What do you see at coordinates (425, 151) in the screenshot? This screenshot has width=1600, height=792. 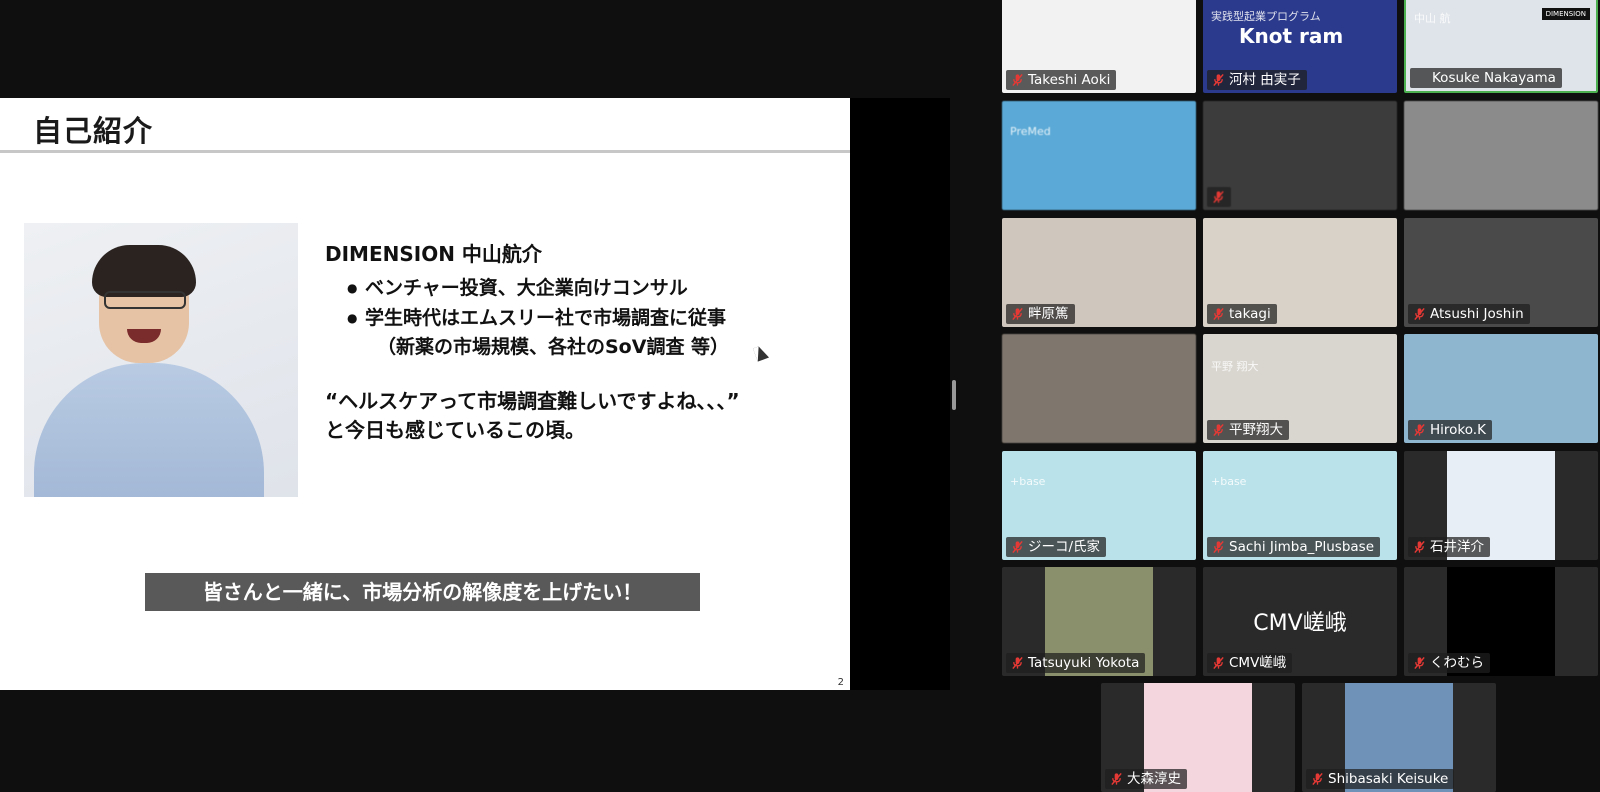 I see `slide-title-rule` at bounding box center [425, 151].